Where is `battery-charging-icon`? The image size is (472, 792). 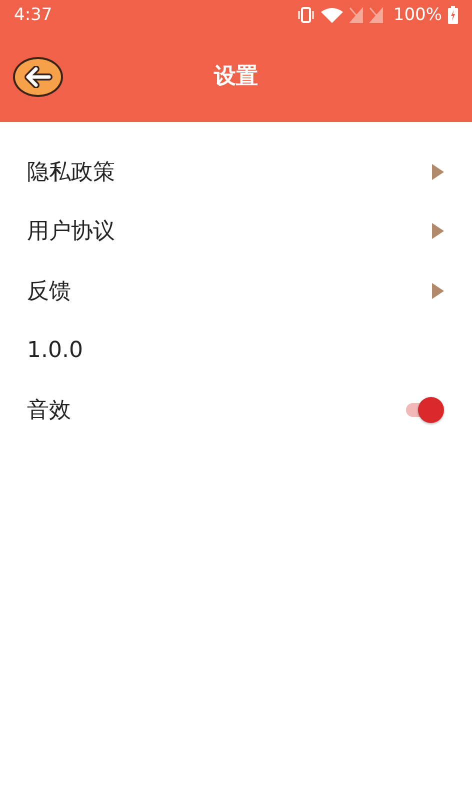 battery-charging-icon is located at coordinates (453, 15).